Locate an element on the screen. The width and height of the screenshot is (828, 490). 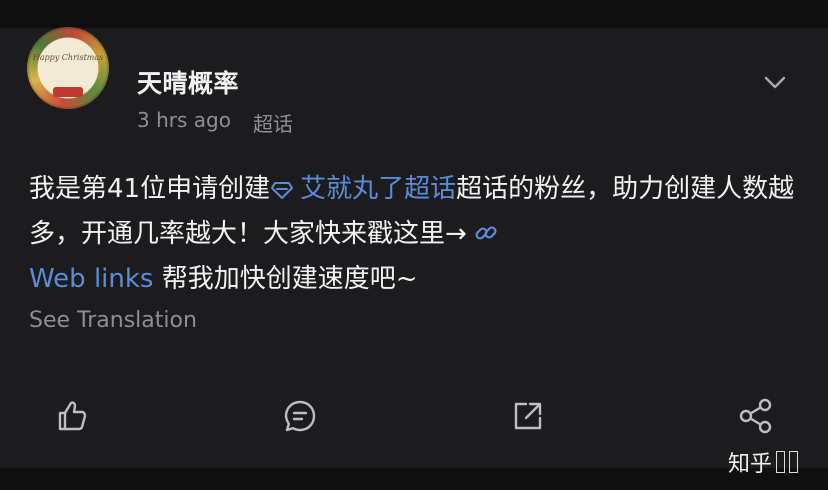
diamond-icon is located at coordinates (282, 190).